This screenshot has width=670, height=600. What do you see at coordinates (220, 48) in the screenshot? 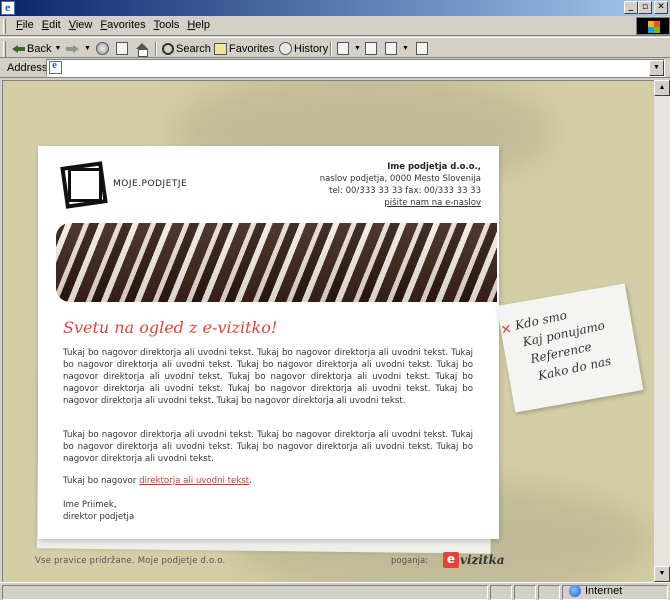
I see `favorites-icon` at bounding box center [220, 48].